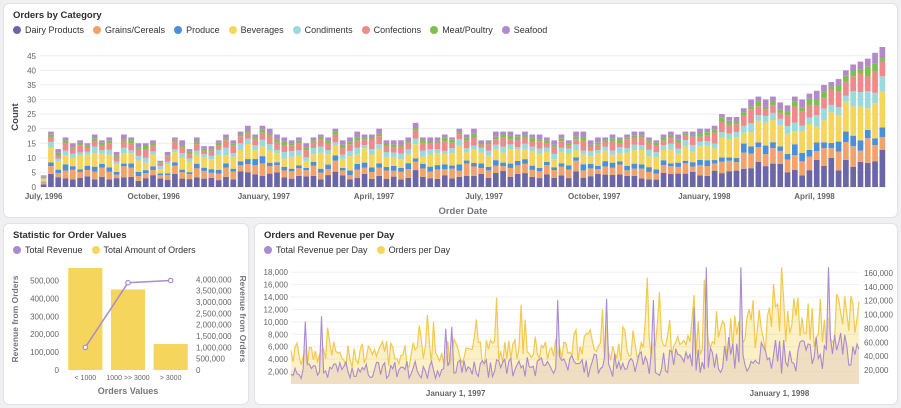 This screenshot has height=408, width=901. Describe the element at coordinates (170, 357) in the screenshot. I see `bar` at that location.